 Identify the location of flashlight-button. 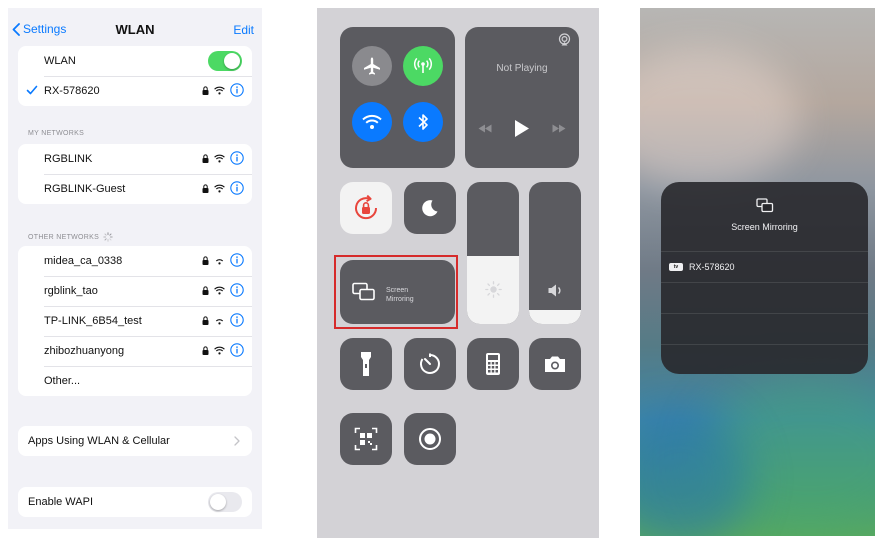
(366, 364).